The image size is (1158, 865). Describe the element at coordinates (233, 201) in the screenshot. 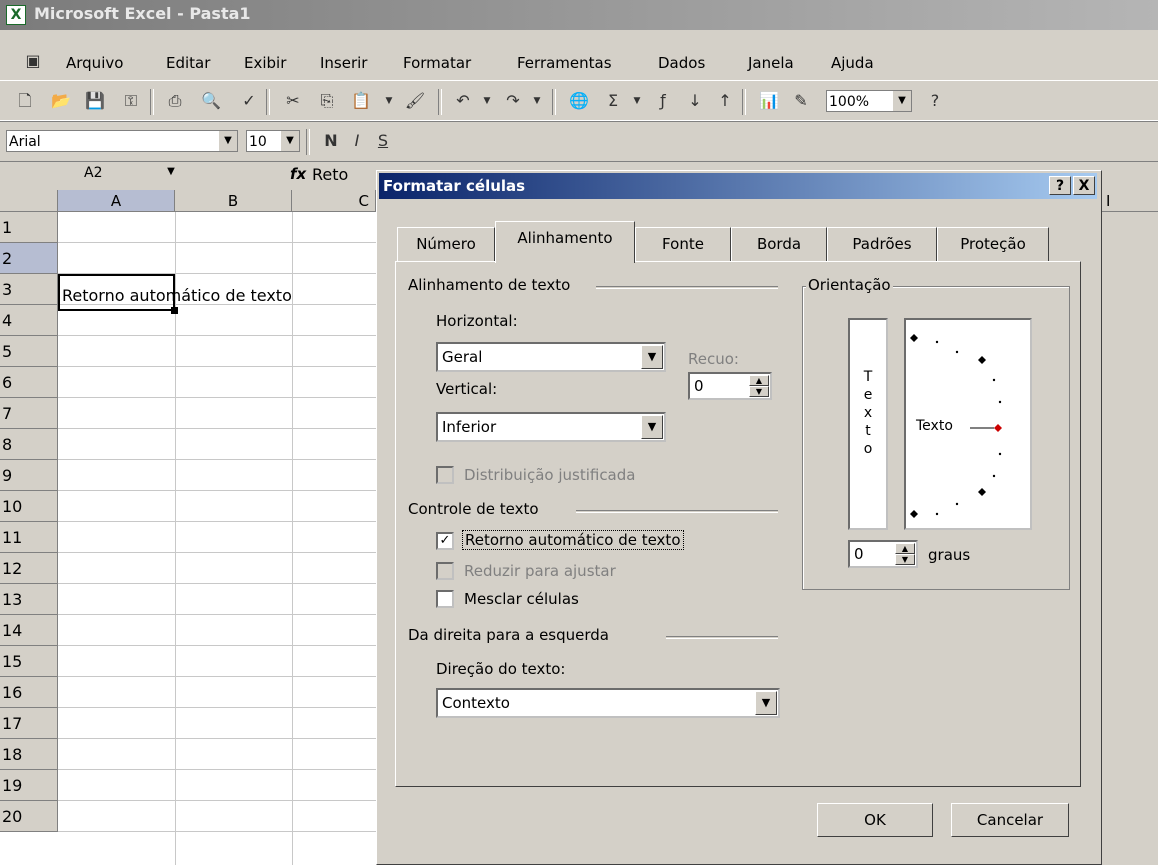

I see `column-header-b: B` at that location.